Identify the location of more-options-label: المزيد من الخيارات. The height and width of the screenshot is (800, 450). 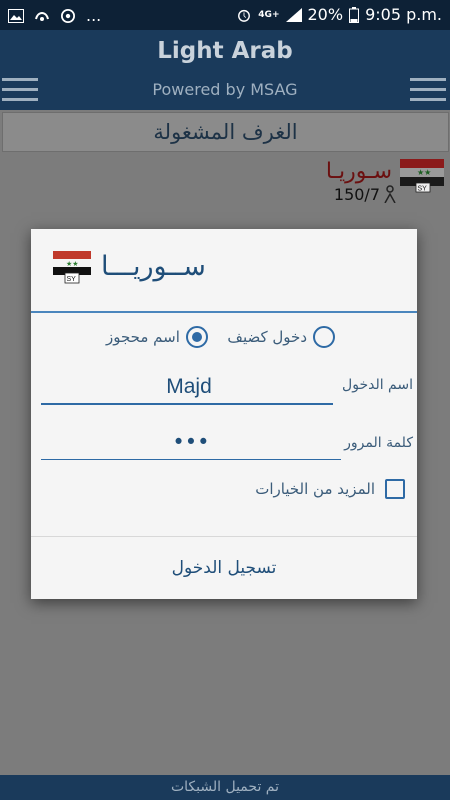
(315, 489).